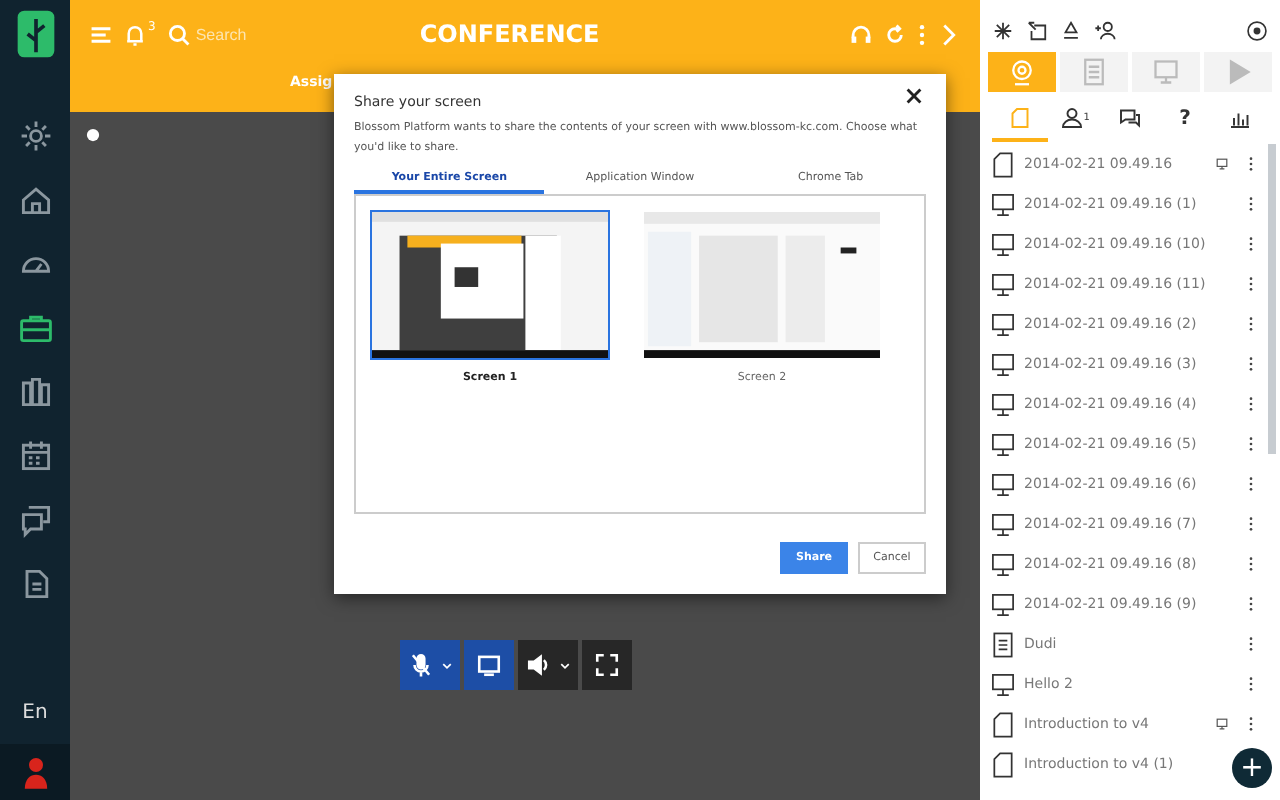 Image resolution: width=1280 pixels, height=800 pixels. I want to click on scrollbar, so click(1272, 299).